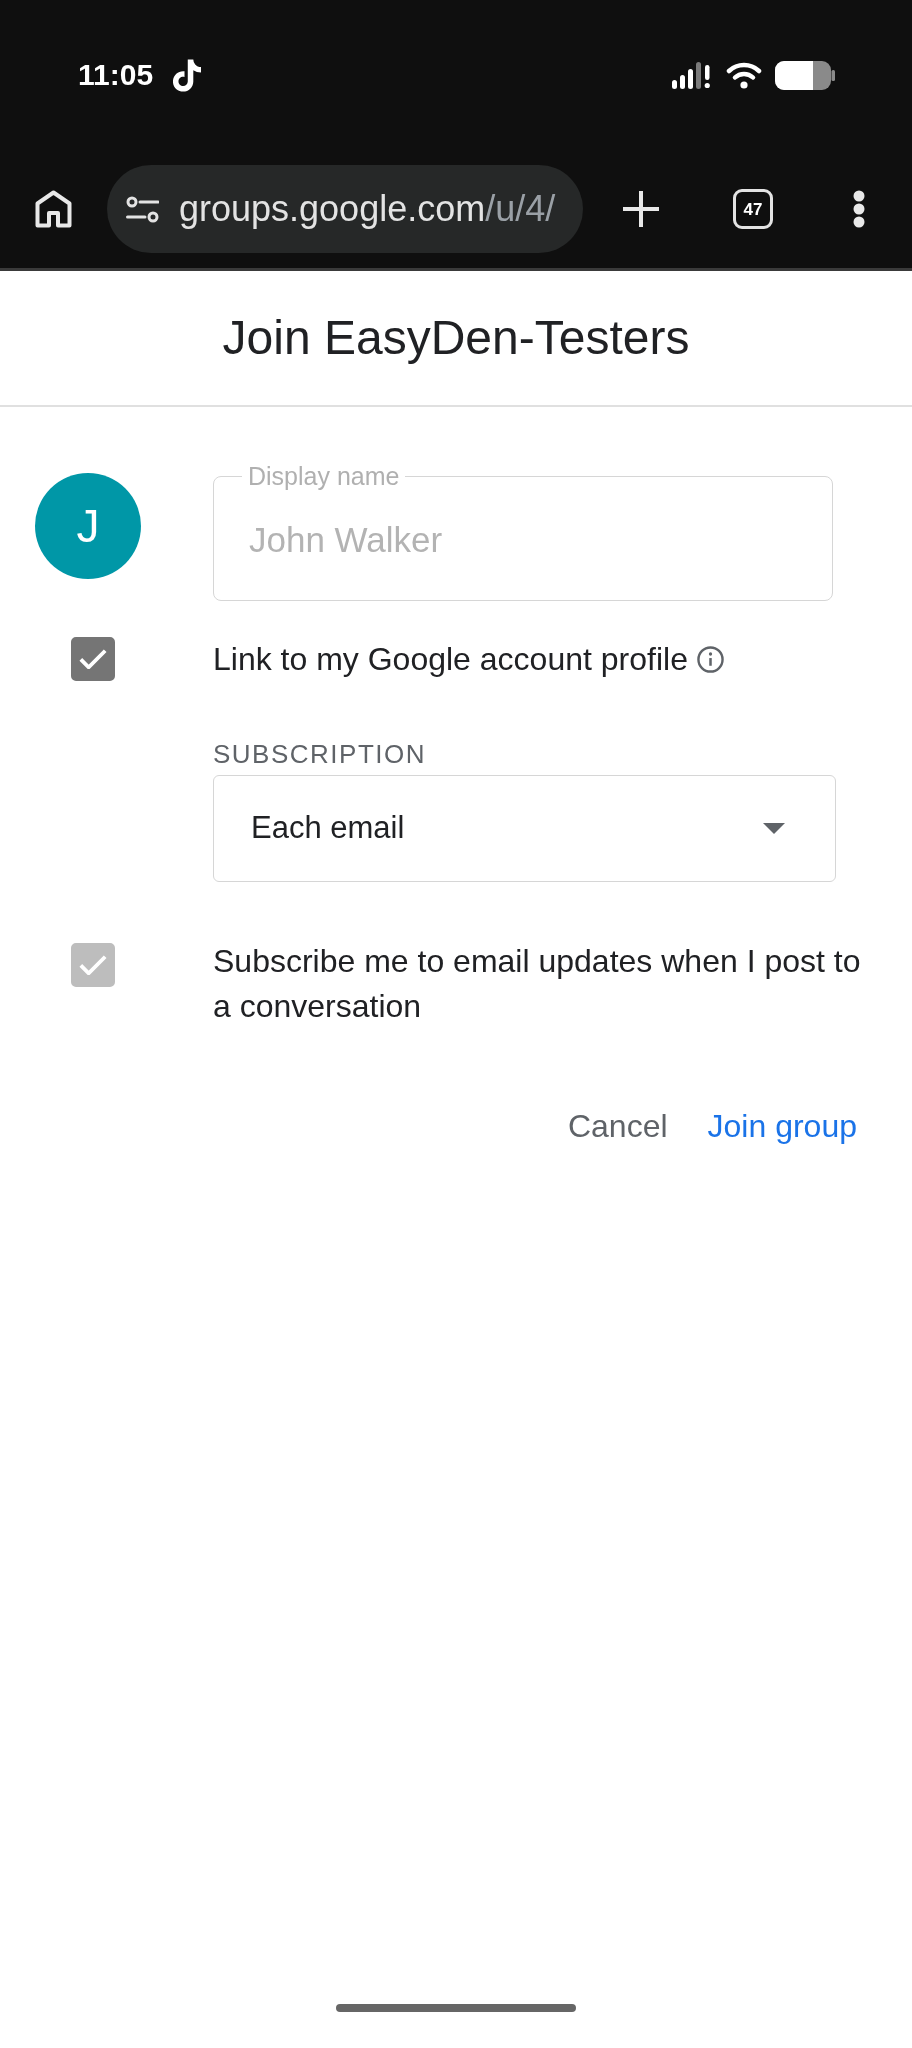  I want to click on battery-icon, so click(805, 75).